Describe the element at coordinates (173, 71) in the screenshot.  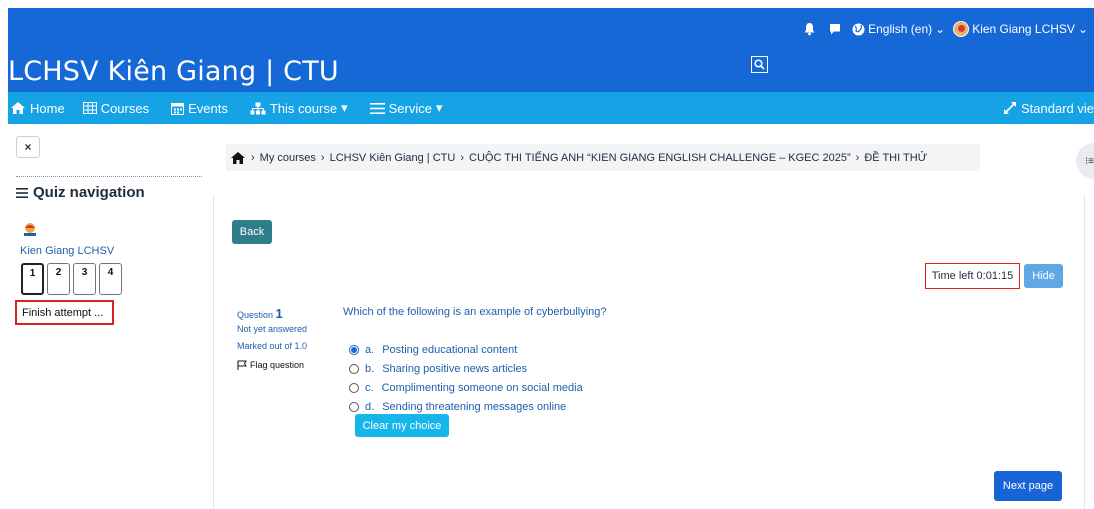
I see `site-title: LCHSV Kiên Giang | CTU` at that location.